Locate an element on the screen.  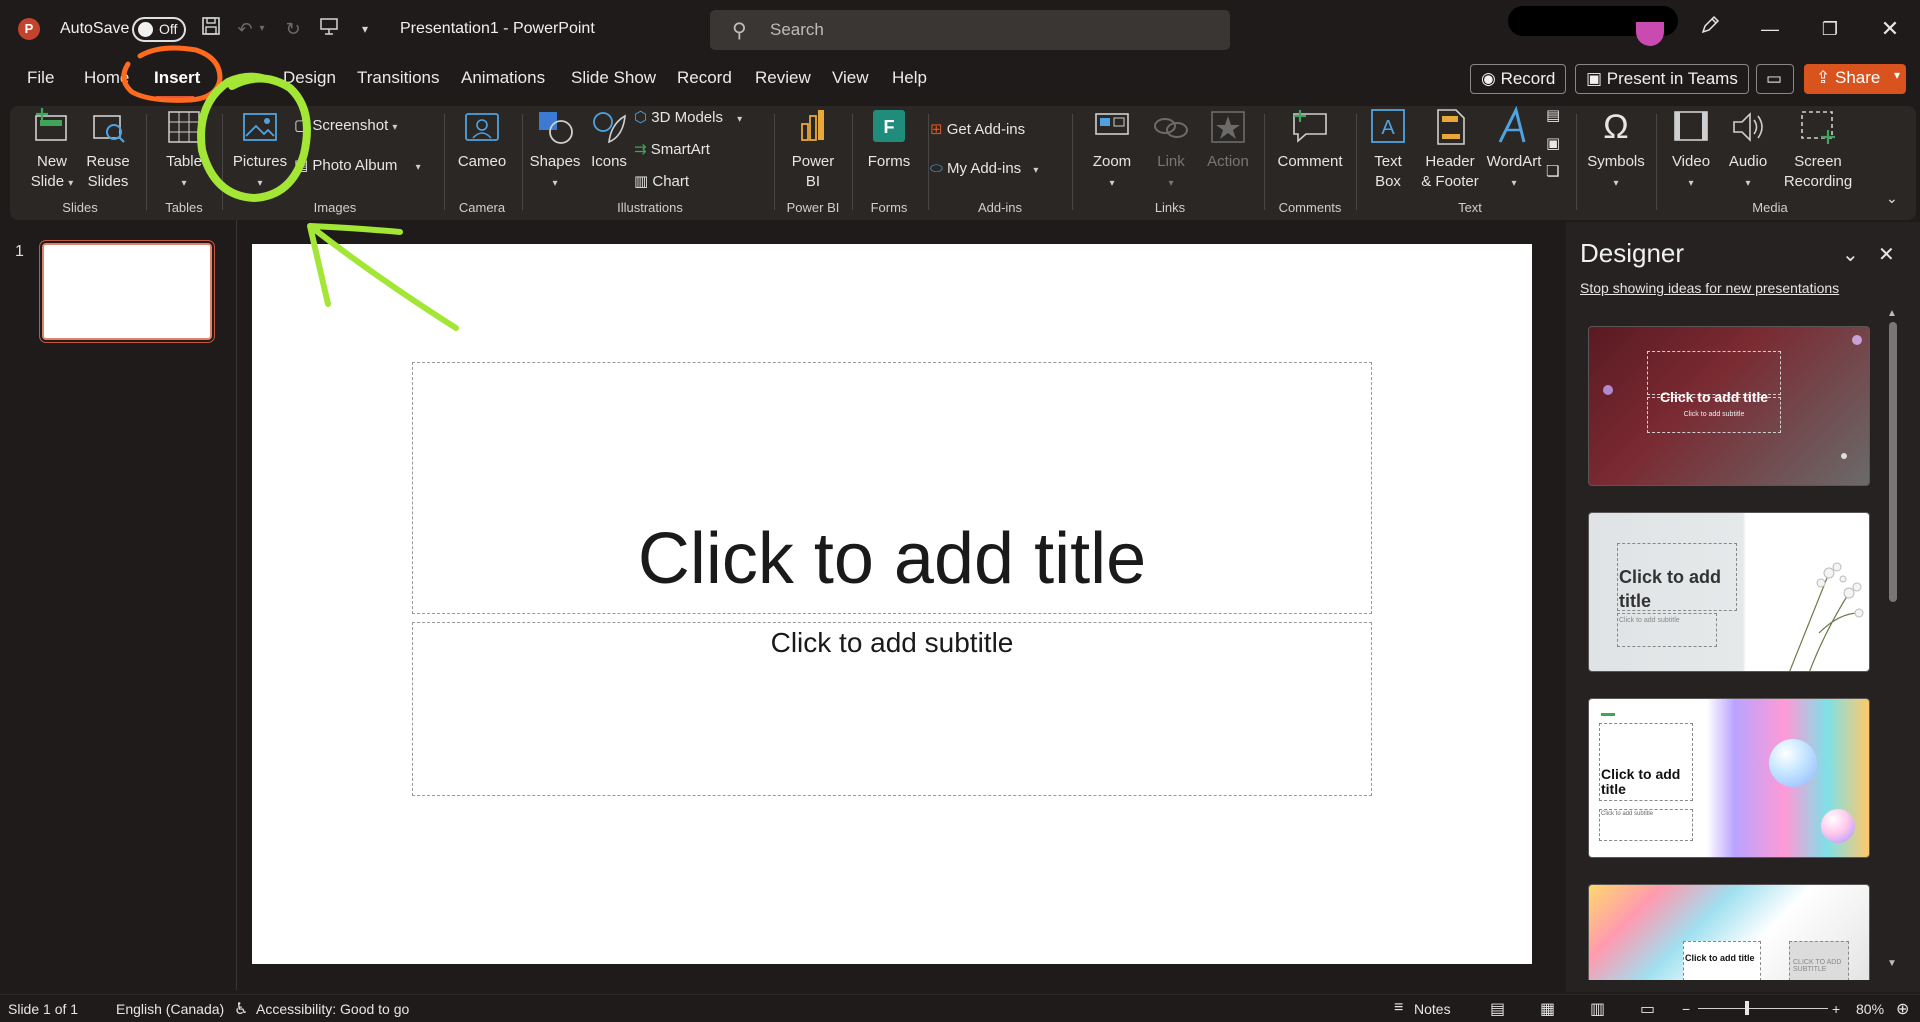
reading-view-icon: ▥ is located at coordinates (1597, 1009).